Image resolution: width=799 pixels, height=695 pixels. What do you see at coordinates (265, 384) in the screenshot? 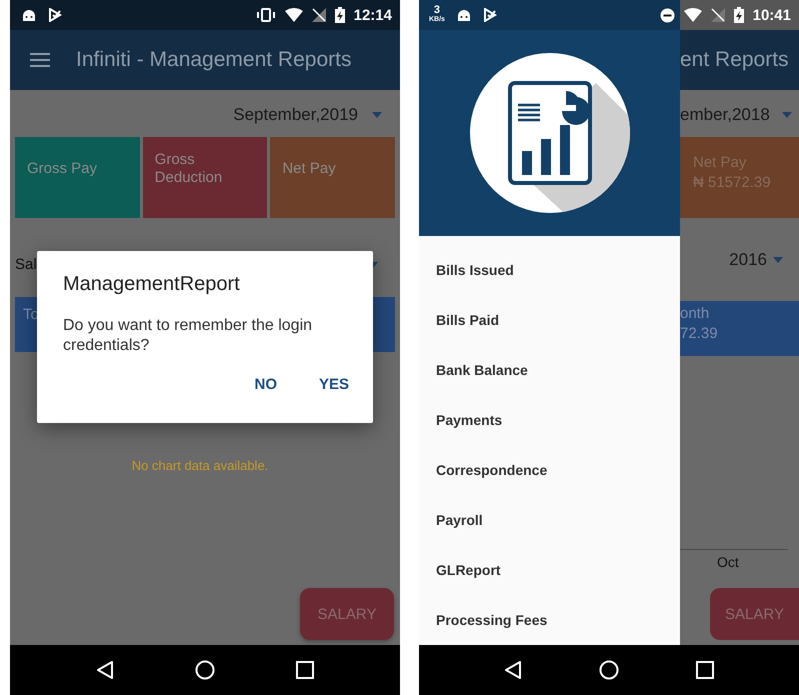
I see `dialog-button: NO` at bounding box center [265, 384].